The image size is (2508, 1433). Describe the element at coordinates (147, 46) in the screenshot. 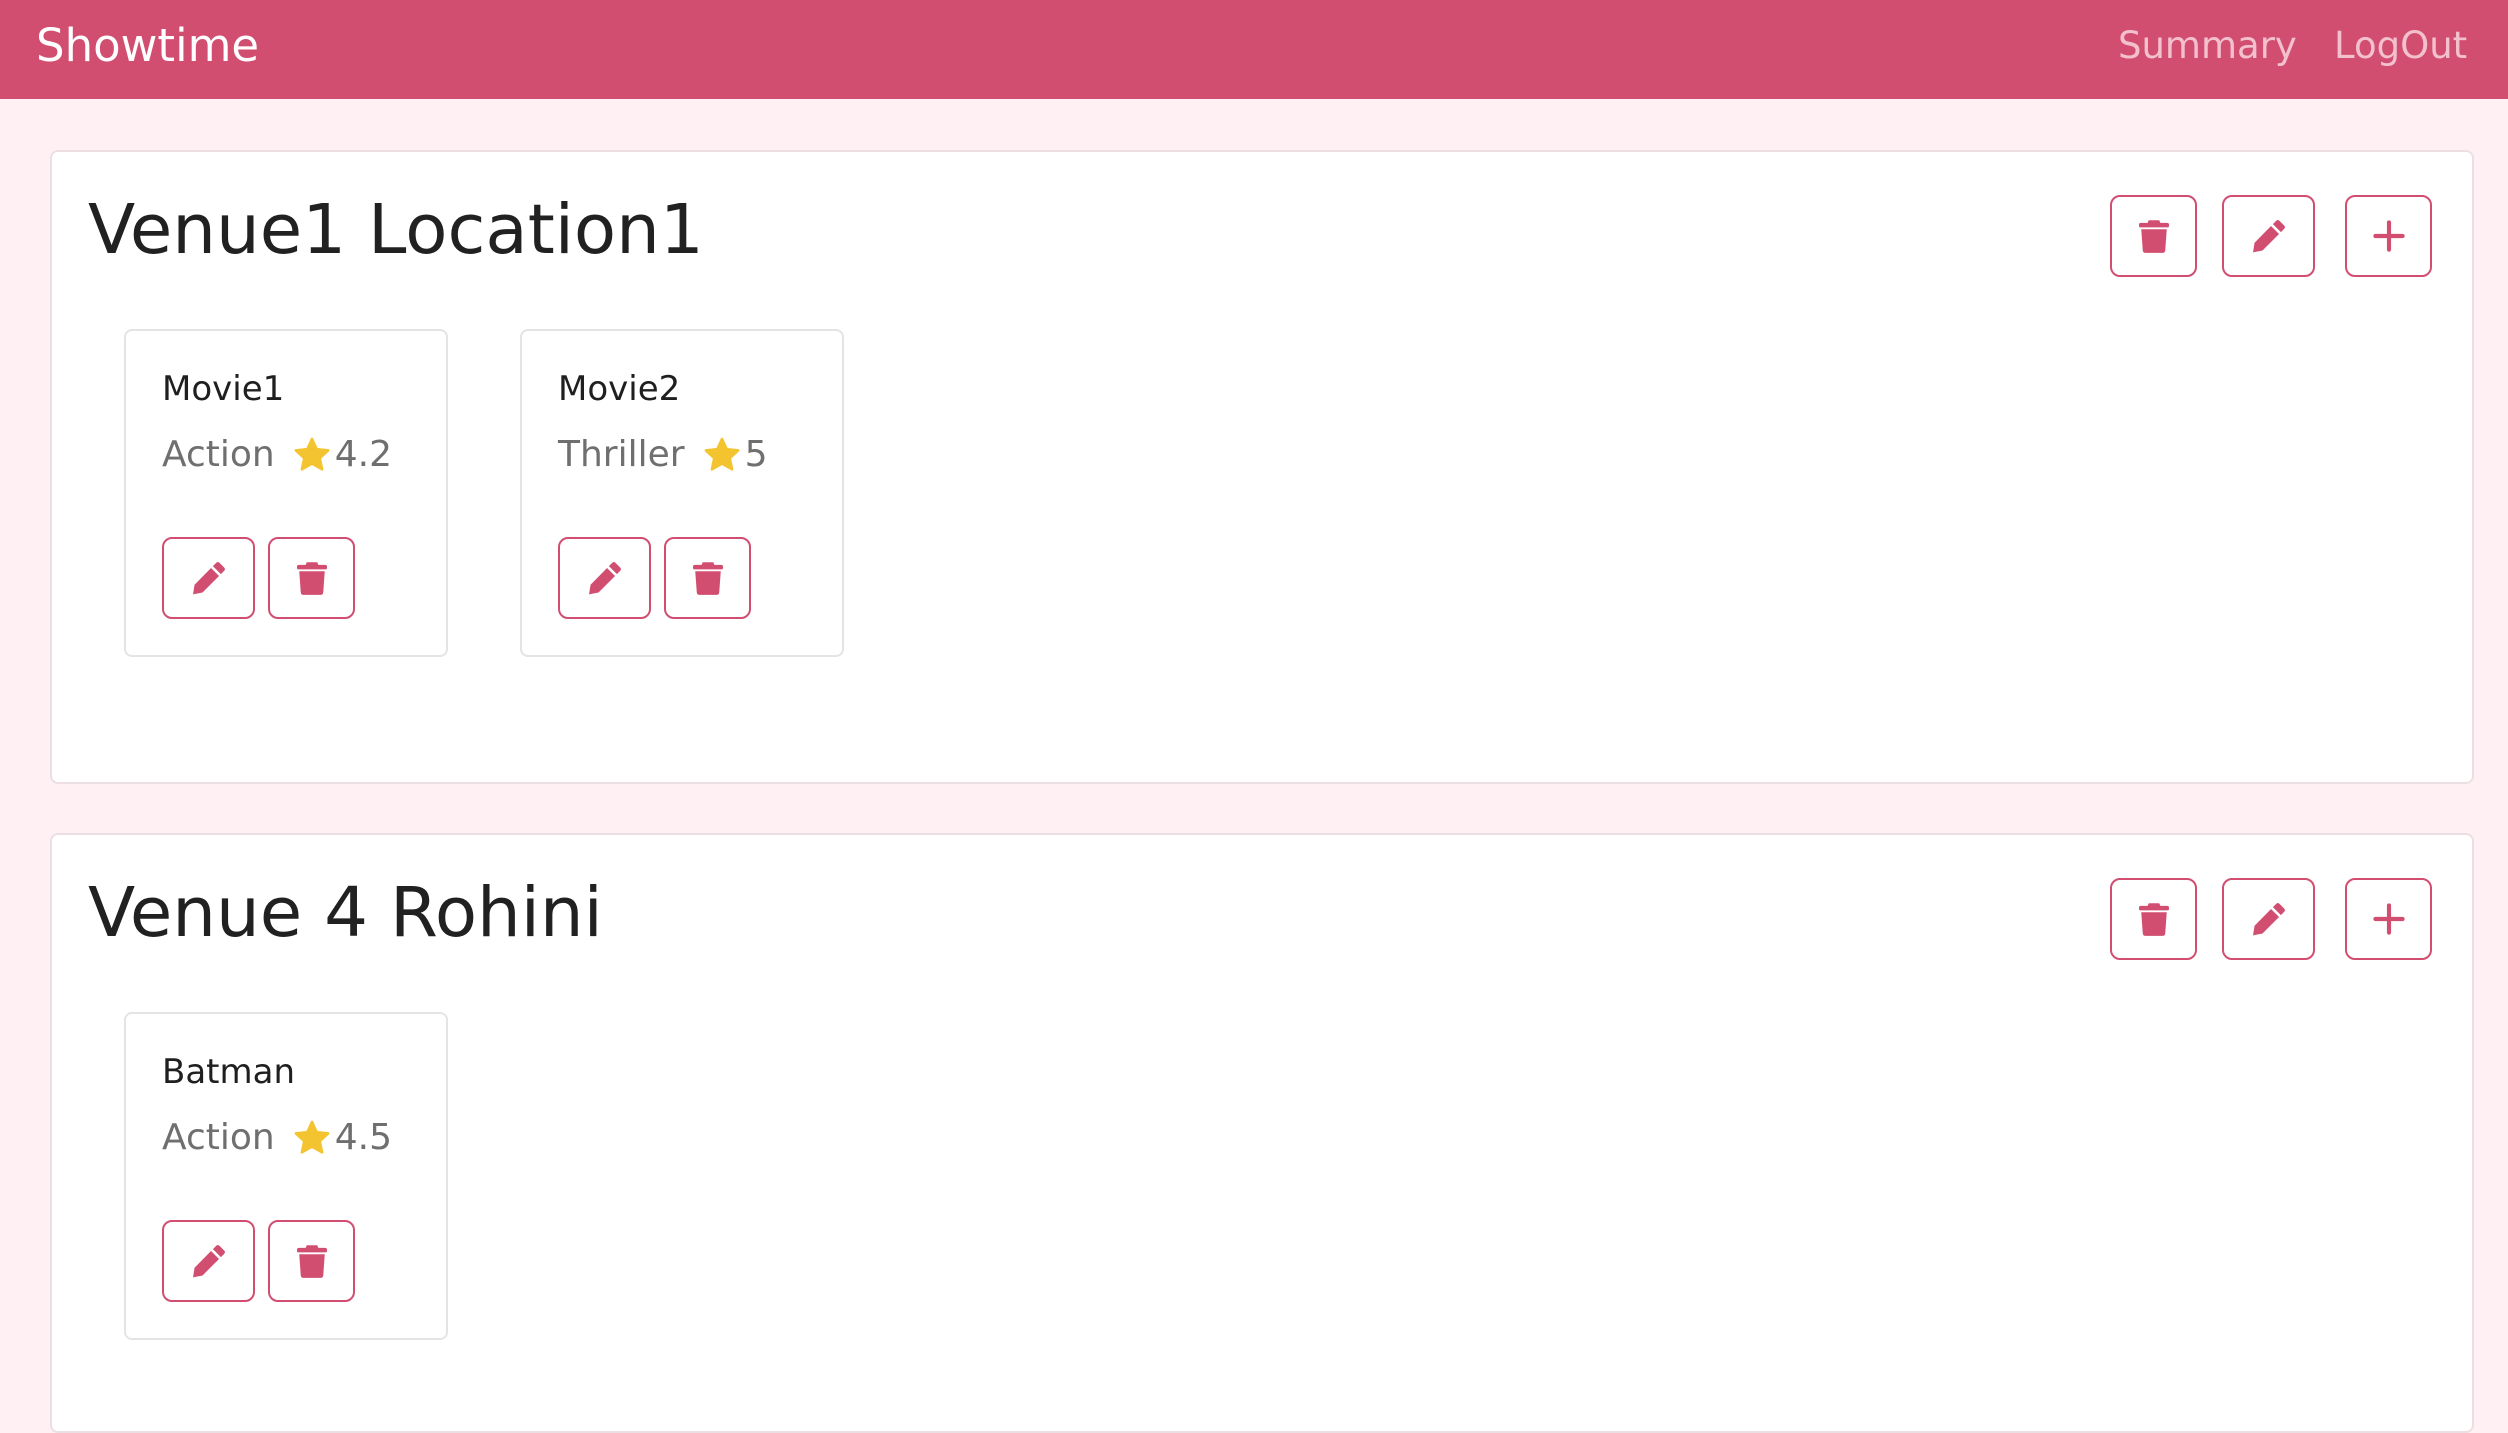

I see `brand-logo: Showtime` at that location.